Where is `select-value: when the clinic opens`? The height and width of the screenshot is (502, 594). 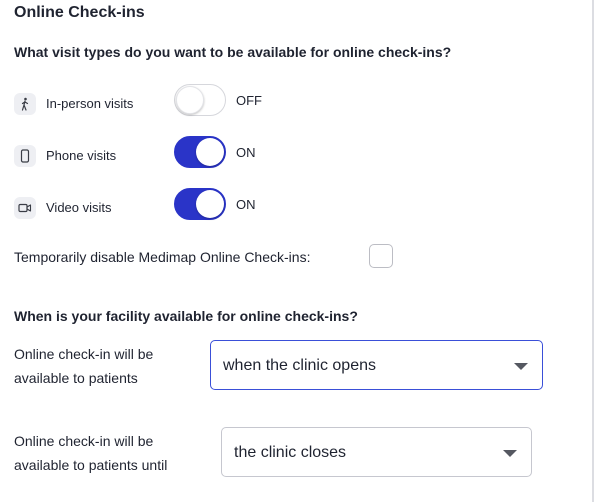
select-value: when the clinic opens is located at coordinates (299, 365).